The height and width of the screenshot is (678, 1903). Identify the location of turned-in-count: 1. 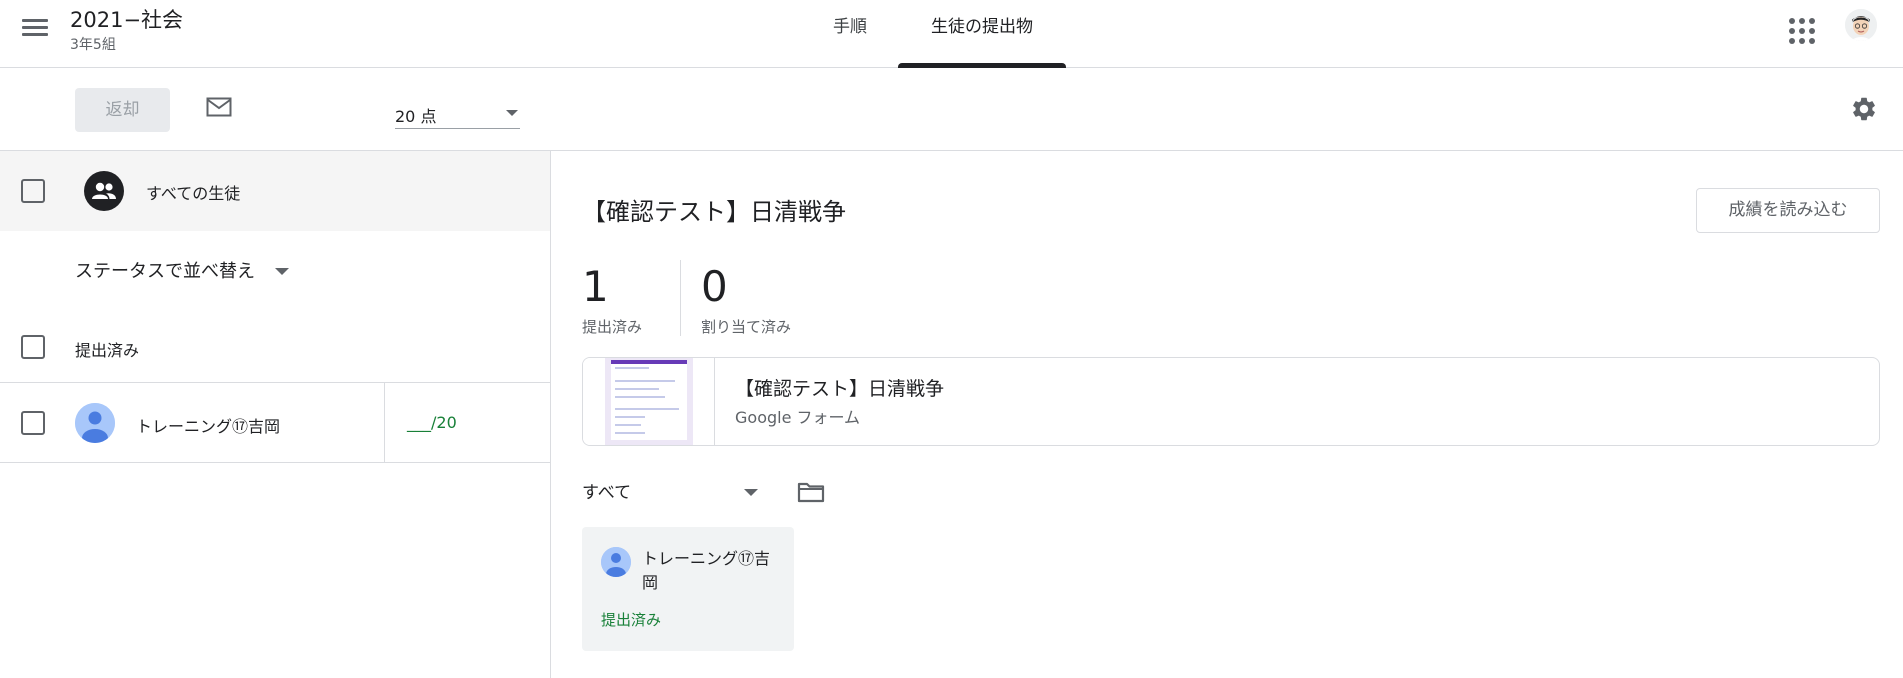
(595, 286).